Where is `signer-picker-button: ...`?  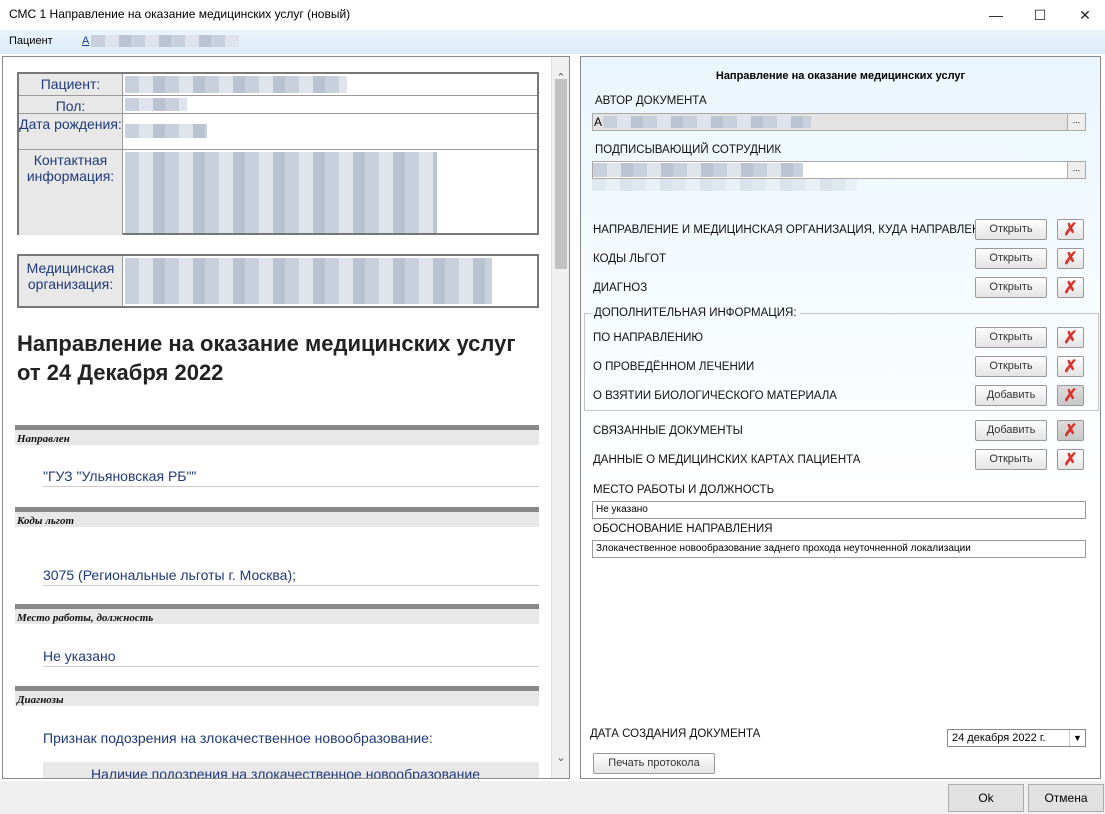 signer-picker-button: ... is located at coordinates (1076, 170).